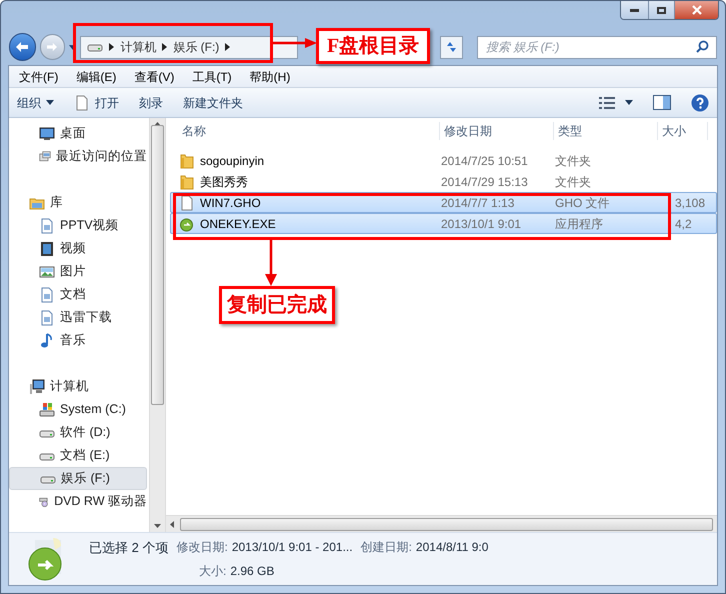  Describe the element at coordinates (497, 131) in the screenshot. I see `column-header: 修改日期` at that location.